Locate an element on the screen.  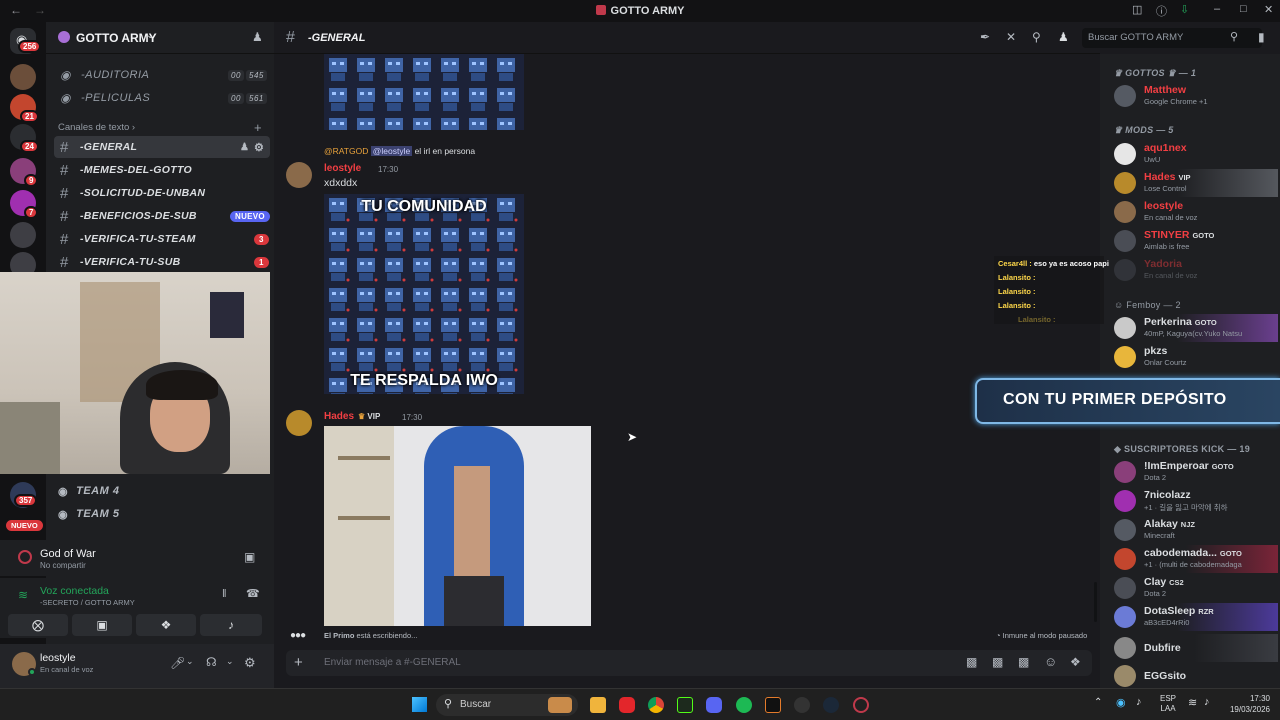
threads-icon: ✒ is located at coordinates (985, 37).